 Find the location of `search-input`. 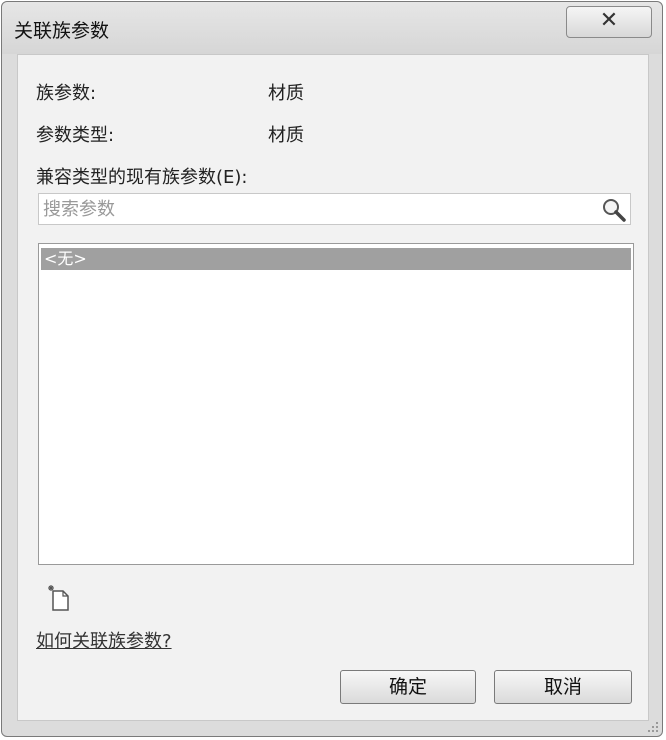

search-input is located at coordinates (318, 209).